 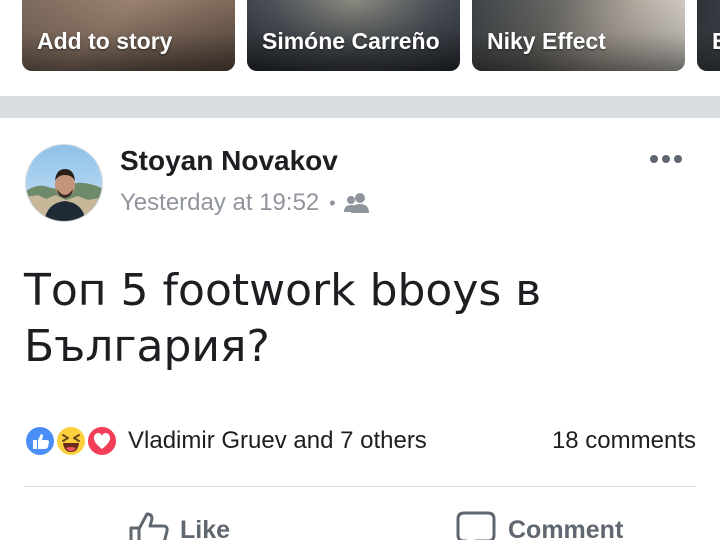 What do you see at coordinates (351, 41) in the screenshot?
I see `story-label: Simóne Carreño` at bounding box center [351, 41].